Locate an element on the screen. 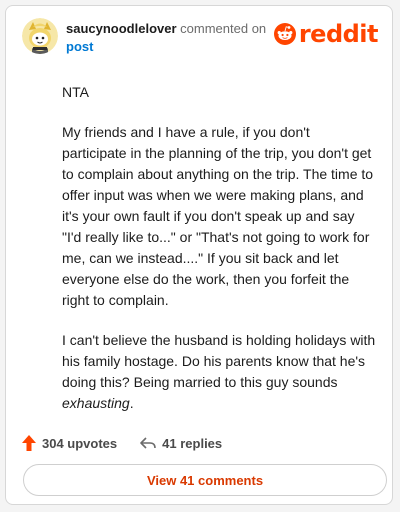  user-avatar is located at coordinates (40, 36).